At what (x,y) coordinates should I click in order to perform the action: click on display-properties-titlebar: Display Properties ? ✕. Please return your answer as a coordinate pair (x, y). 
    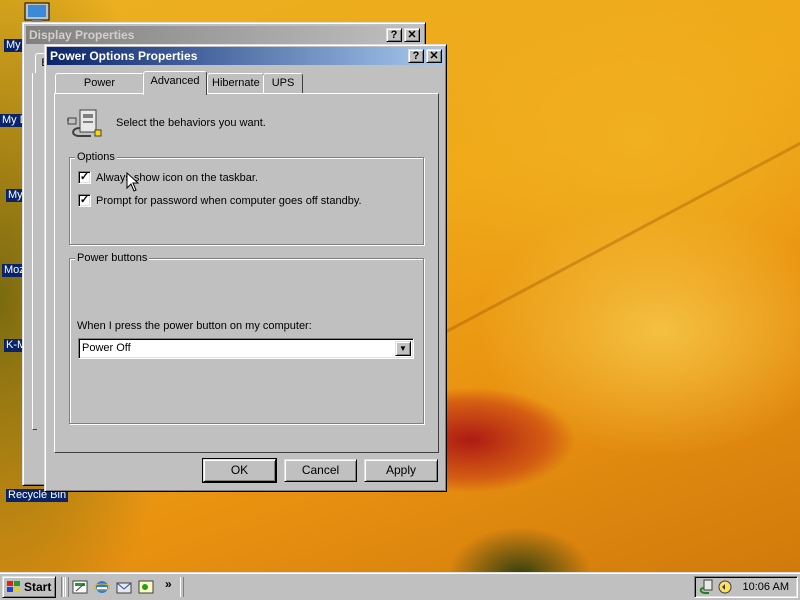
    Looking at the image, I should click on (224, 35).